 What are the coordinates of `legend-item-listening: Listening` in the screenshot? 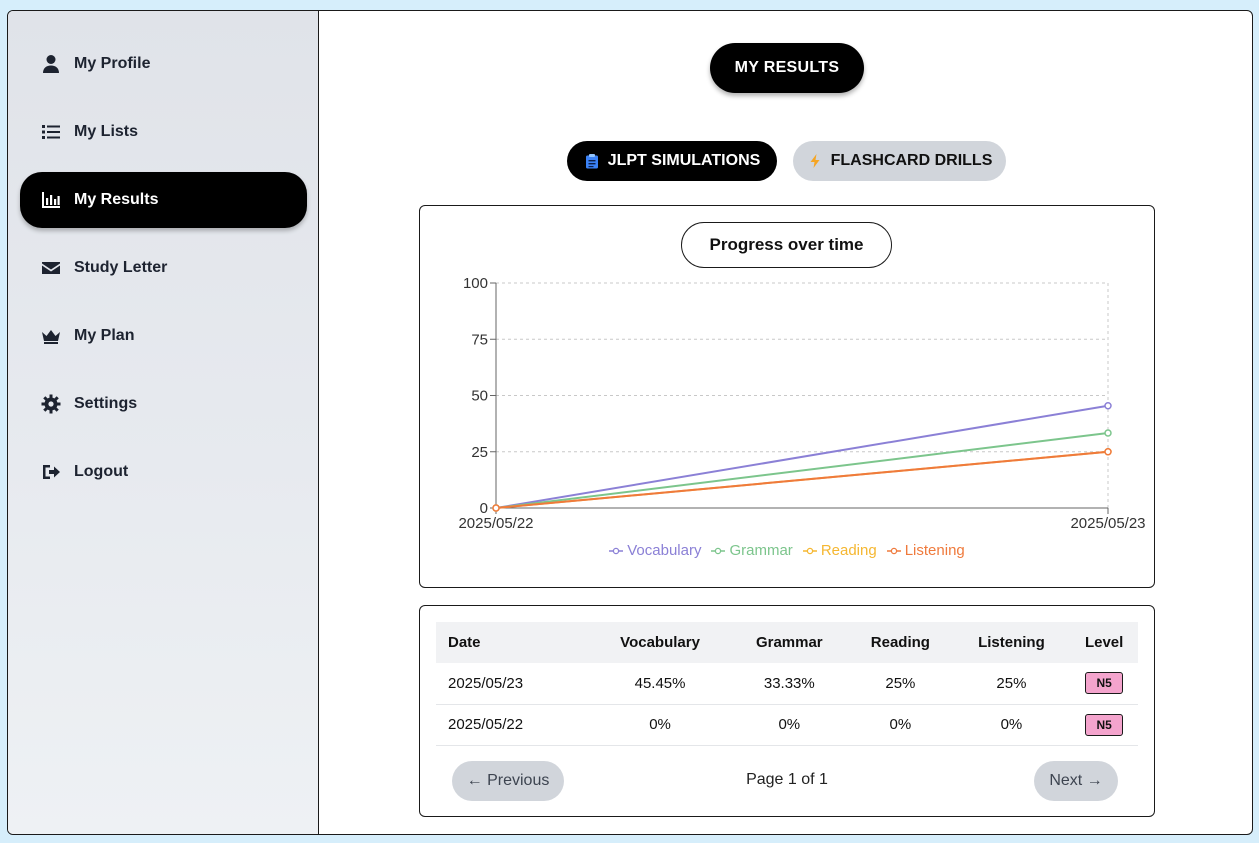 It's located at (925, 550).